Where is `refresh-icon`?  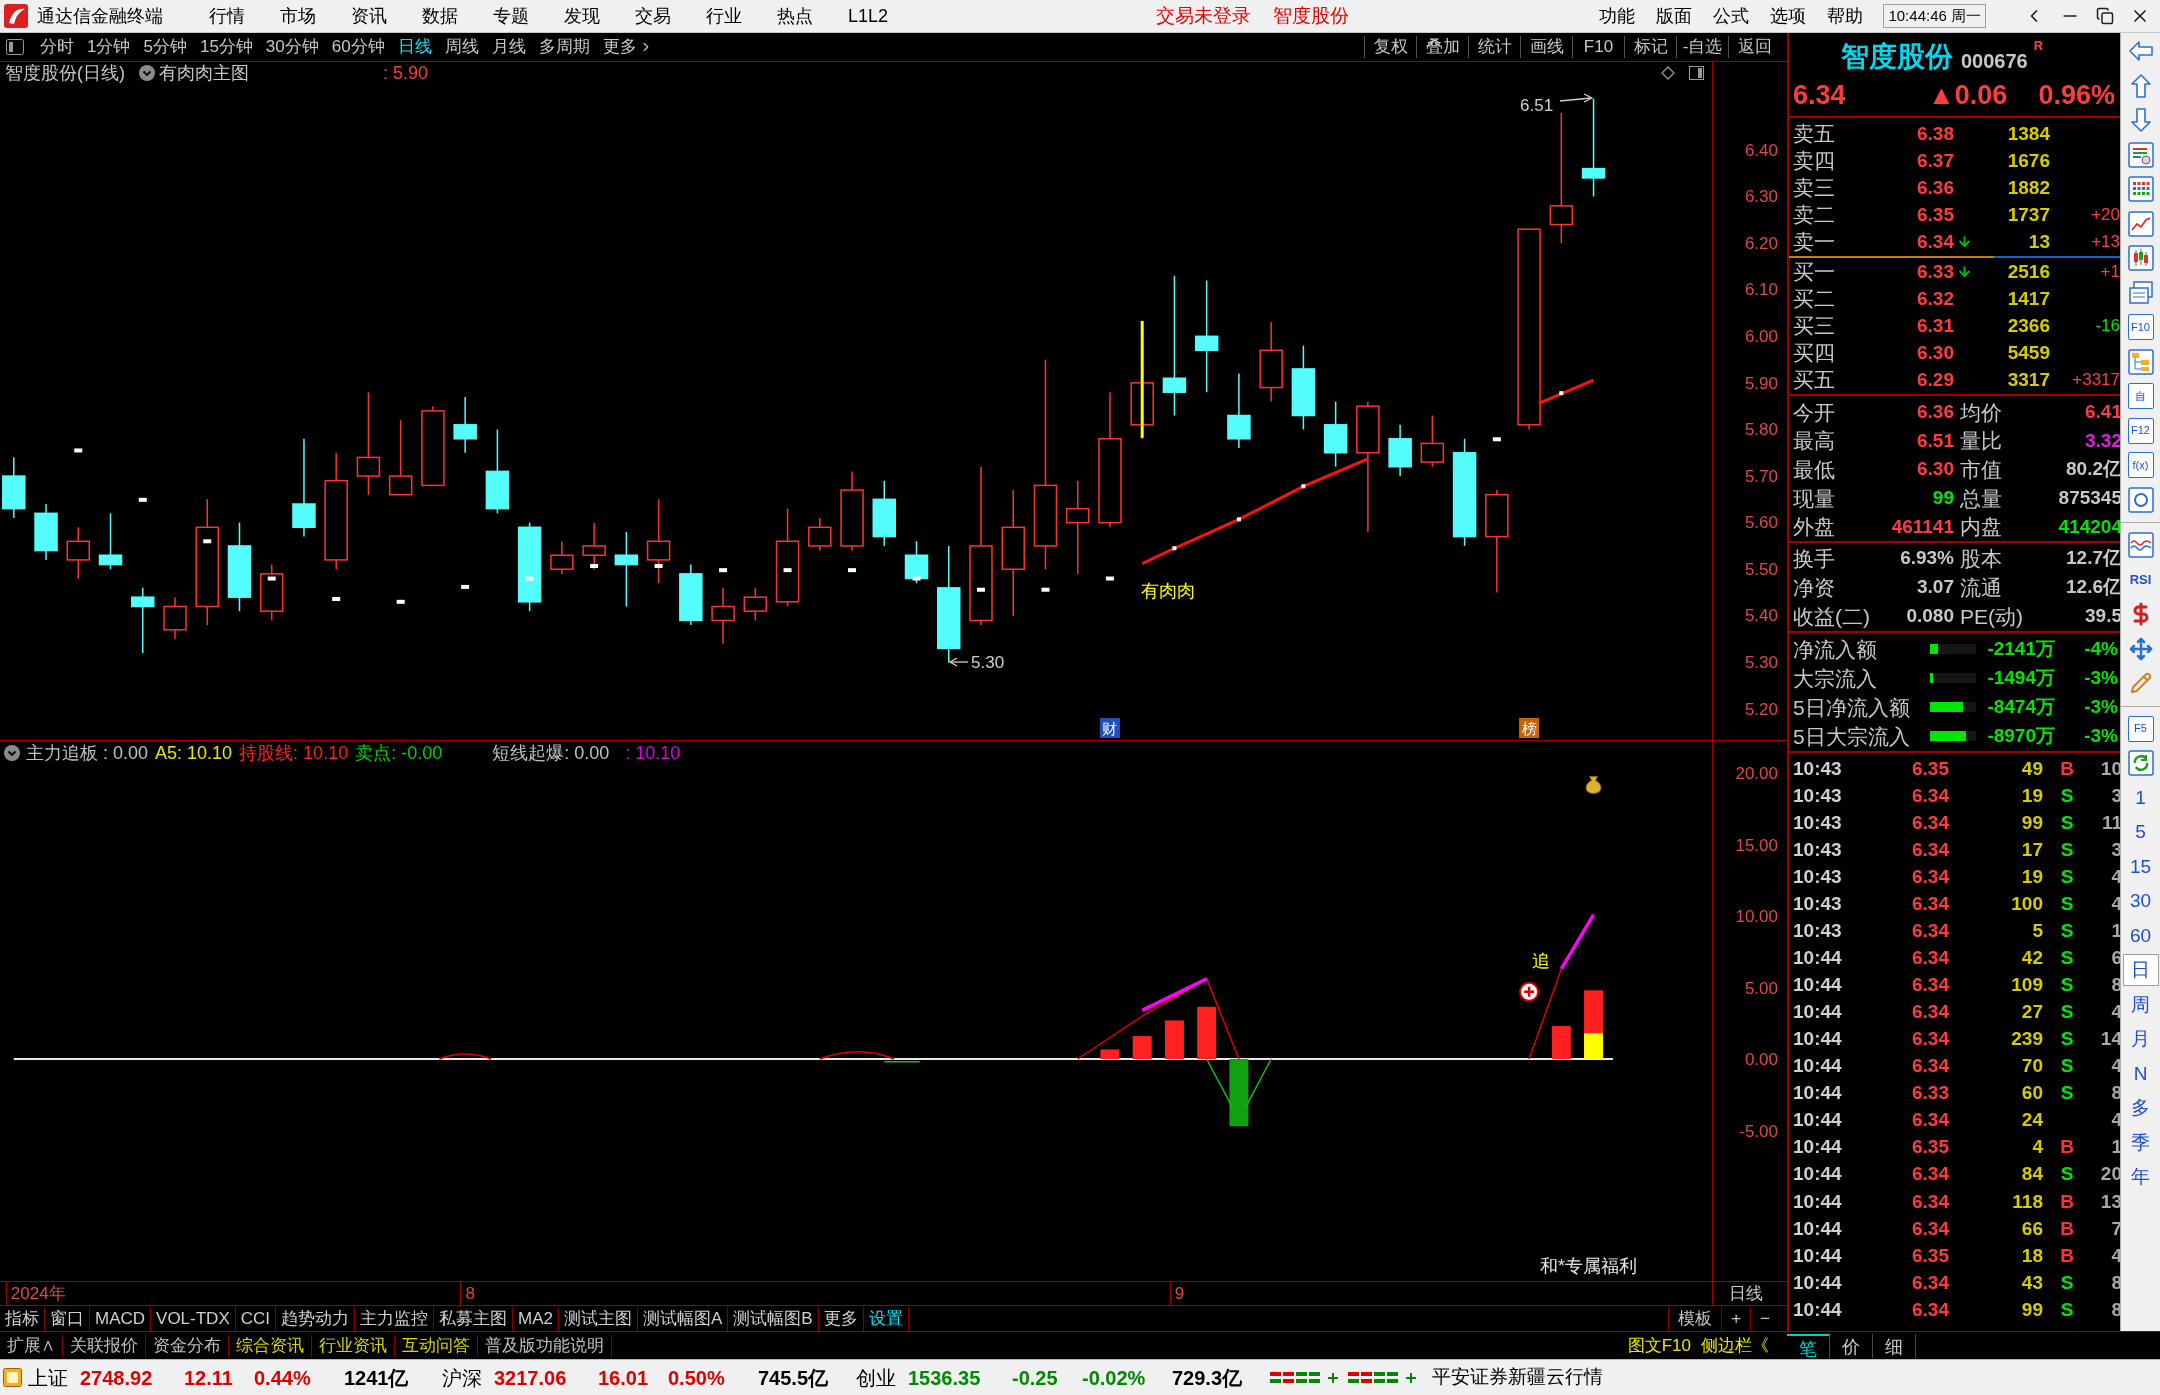 refresh-icon is located at coordinates (2140, 763).